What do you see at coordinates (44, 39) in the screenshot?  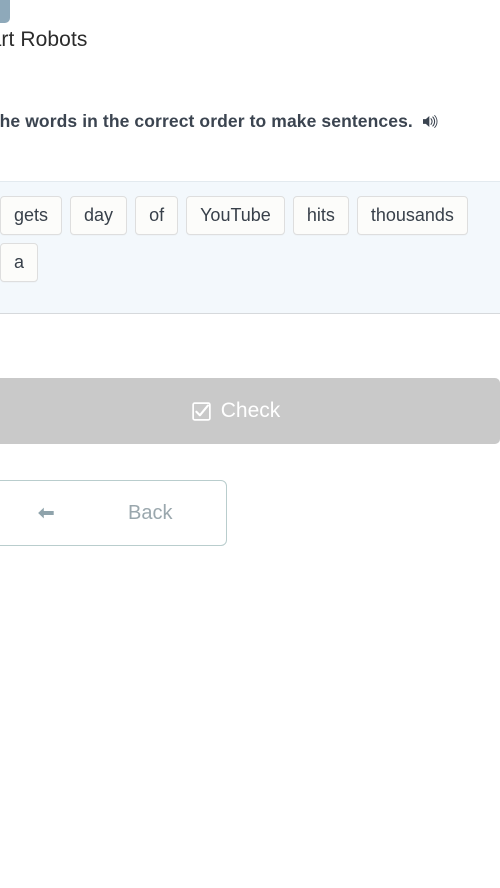 I see `page-title: mart Robots` at bounding box center [44, 39].